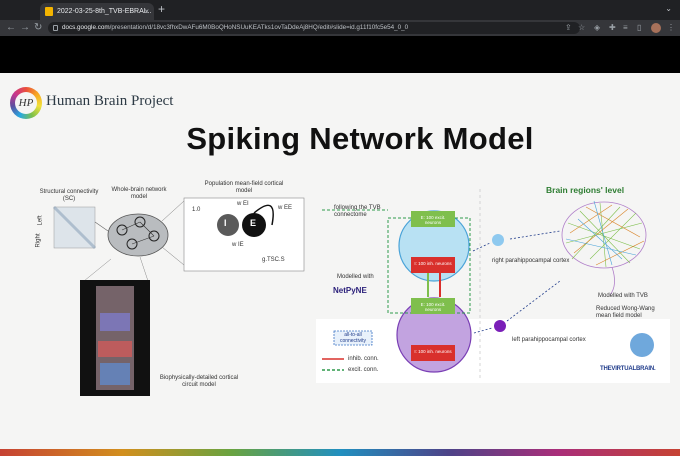  What do you see at coordinates (568, 28) in the screenshot?
I see `share-icon: ⇪` at bounding box center [568, 28].